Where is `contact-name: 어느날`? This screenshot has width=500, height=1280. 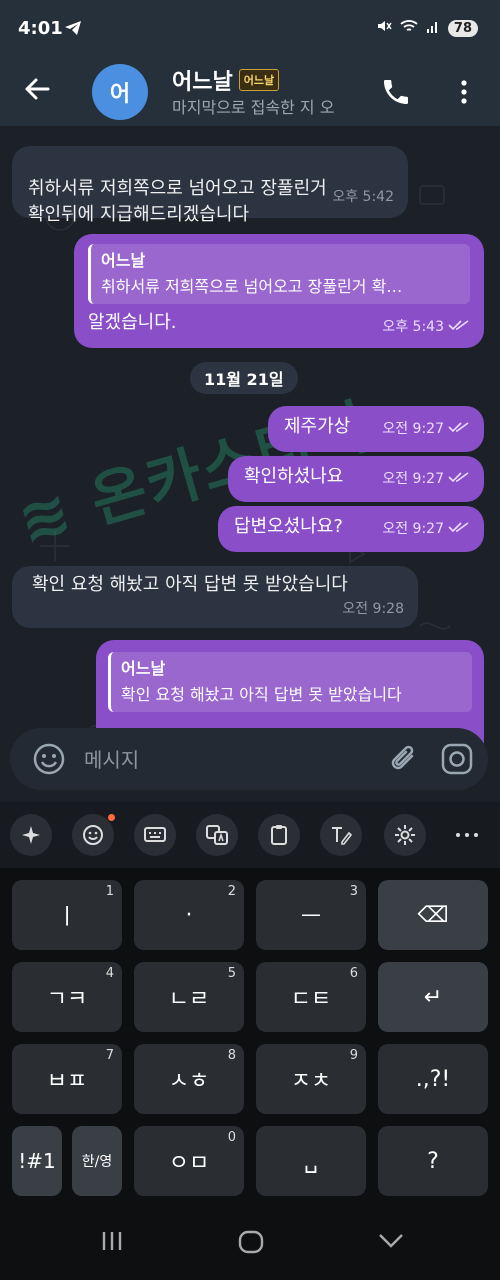
contact-name: 어느날 is located at coordinates (202, 82).